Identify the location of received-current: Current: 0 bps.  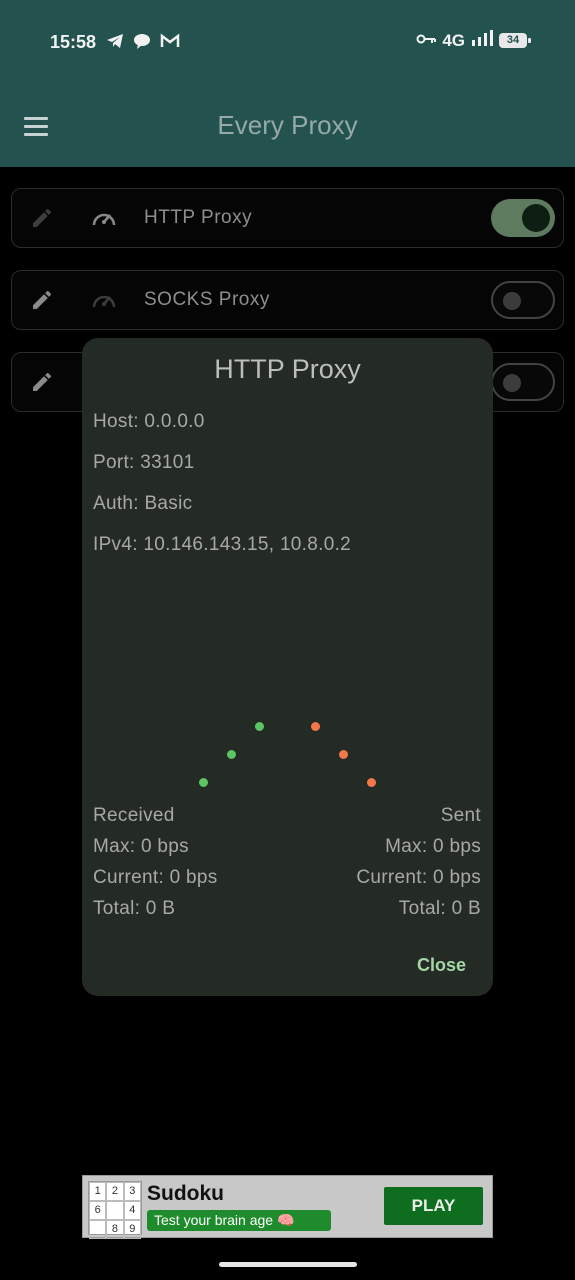
(155, 877).